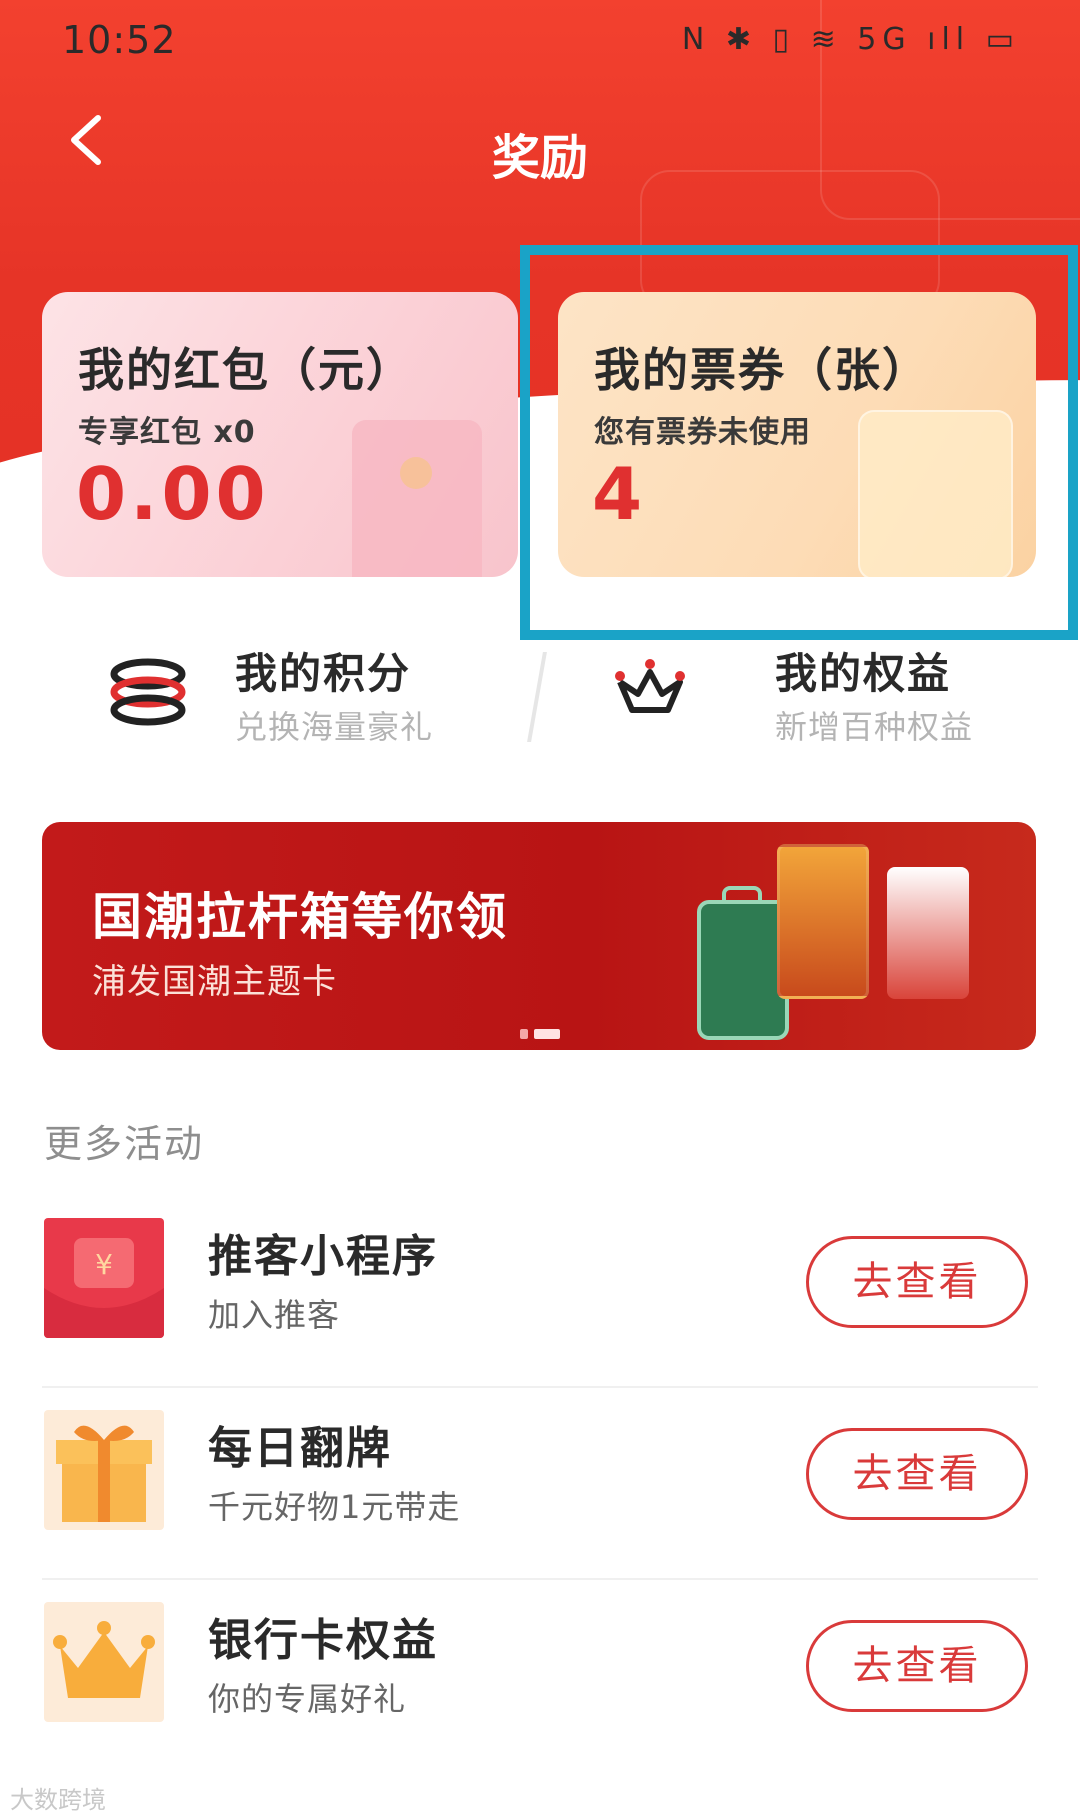 This screenshot has width=1080, height=1815. Describe the element at coordinates (547, 1034) in the screenshot. I see `carousel-dot-active` at that location.